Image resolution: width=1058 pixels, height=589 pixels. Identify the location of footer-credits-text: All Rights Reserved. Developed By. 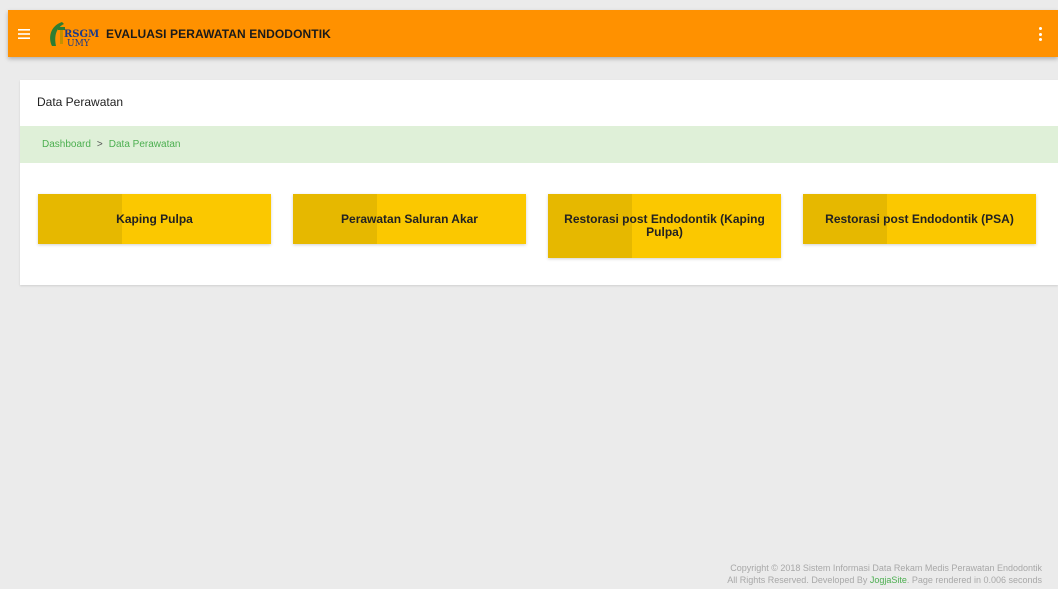
(798, 580).